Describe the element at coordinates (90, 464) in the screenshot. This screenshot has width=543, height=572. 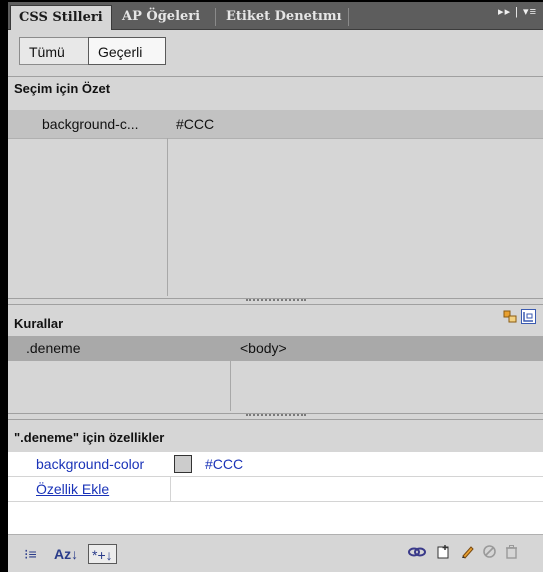
I see `property-name: background-color` at that location.